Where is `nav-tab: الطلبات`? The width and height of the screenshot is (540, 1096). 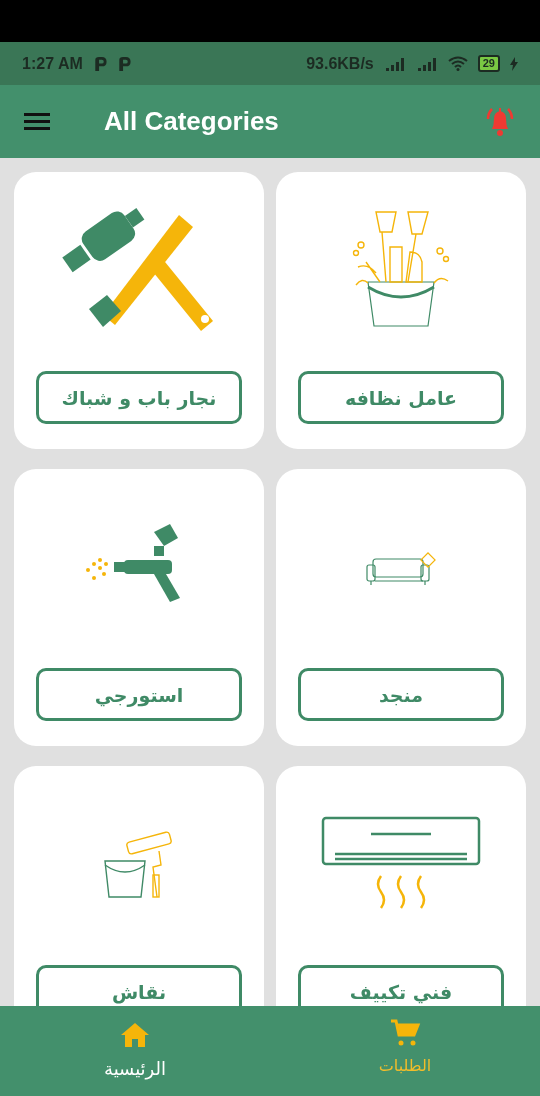 nav-tab: الطلبات is located at coordinates (405, 1051).